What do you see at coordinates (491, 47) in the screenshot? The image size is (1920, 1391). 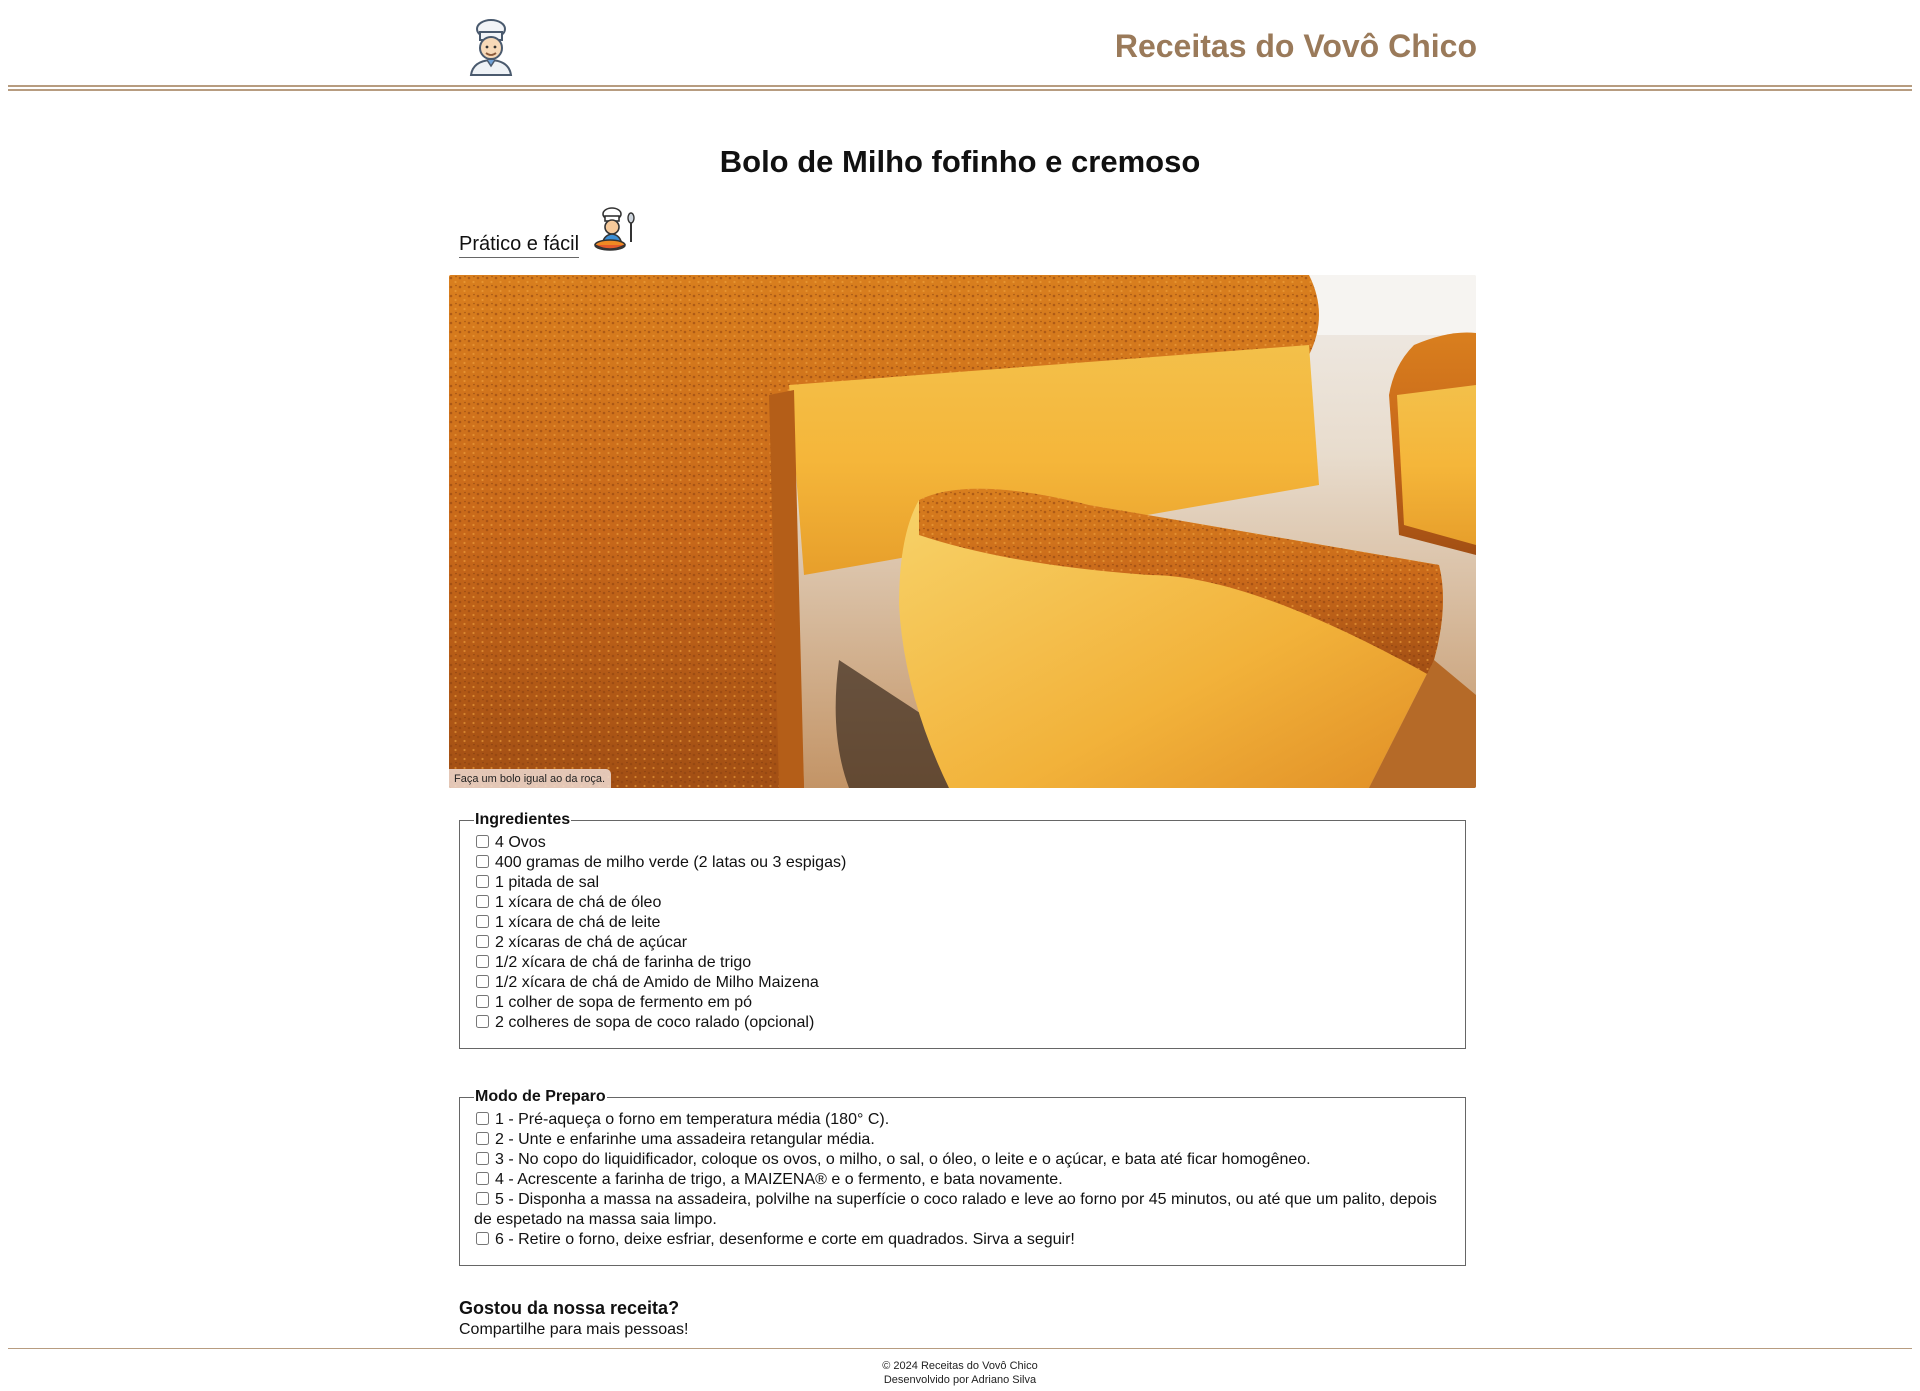 I see `chef-avatar-icon` at bounding box center [491, 47].